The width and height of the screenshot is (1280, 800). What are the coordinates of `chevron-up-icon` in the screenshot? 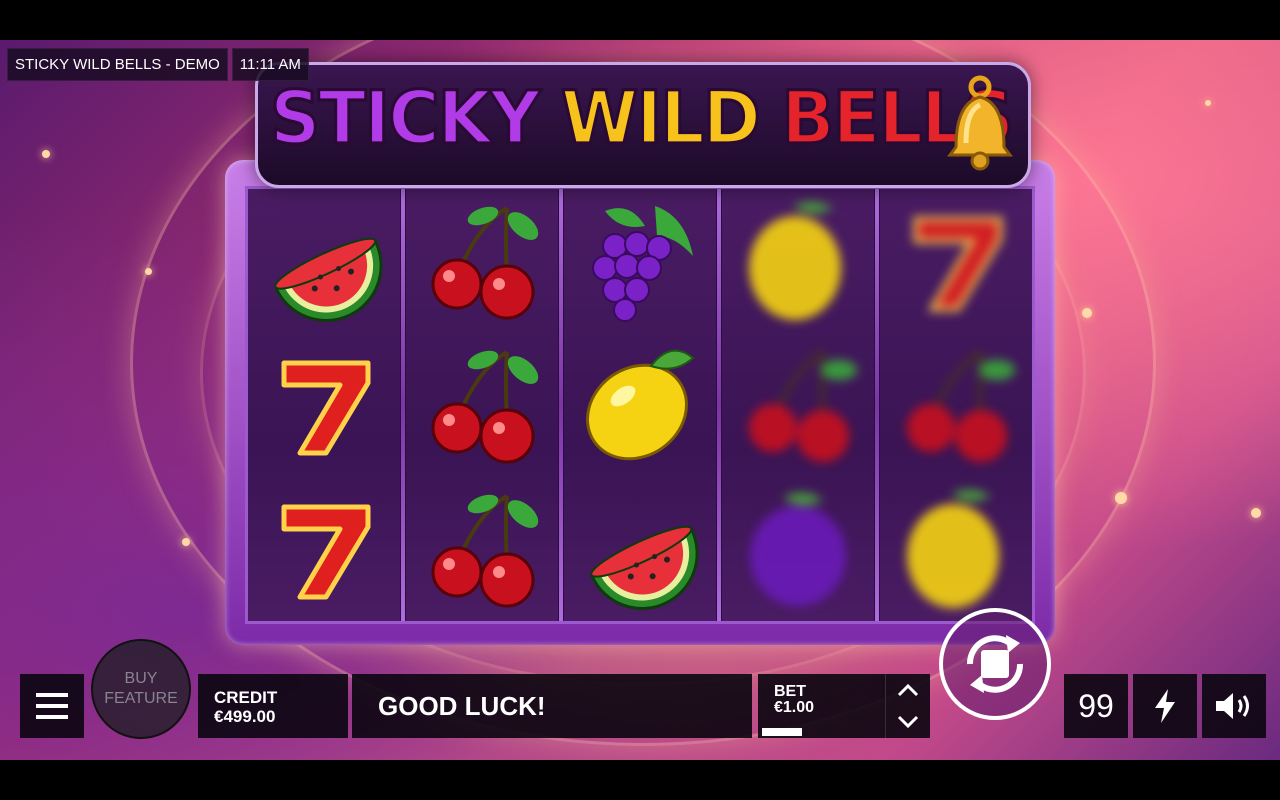 It's located at (908, 690).